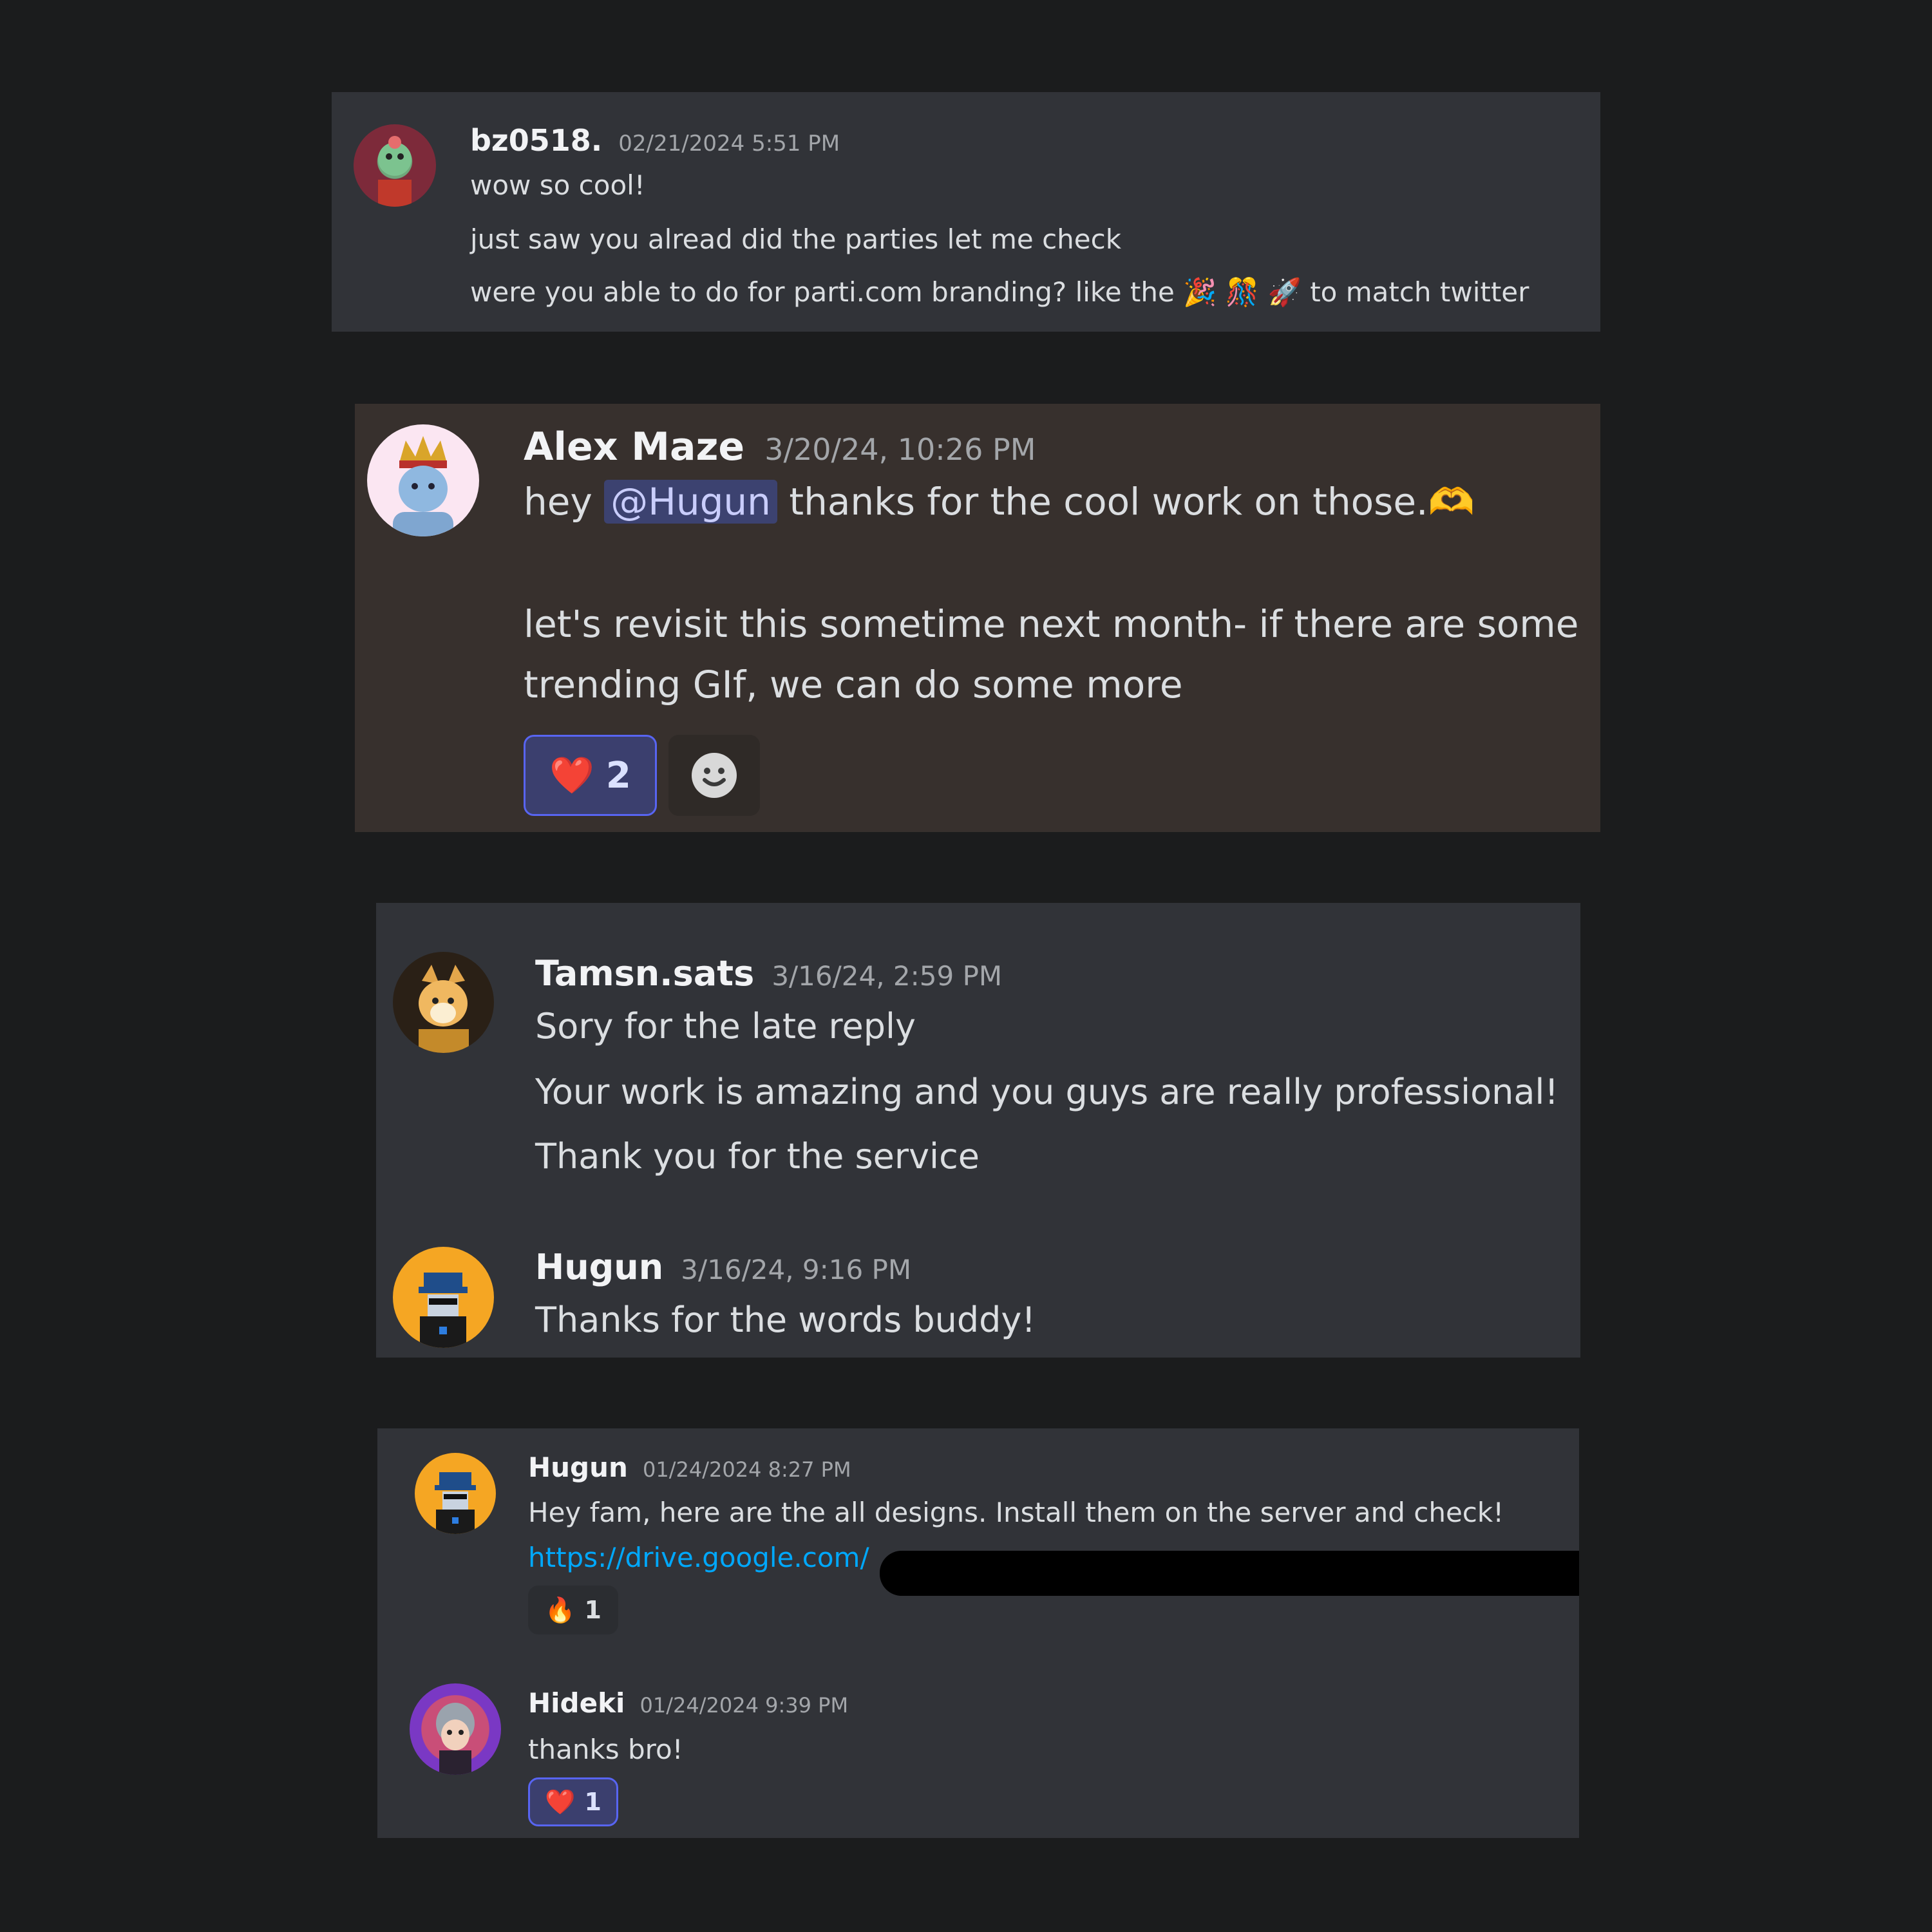  What do you see at coordinates (796, 1269) in the screenshot?
I see `timestamp: 3/16/24, 9:16 PM` at bounding box center [796, 1269].